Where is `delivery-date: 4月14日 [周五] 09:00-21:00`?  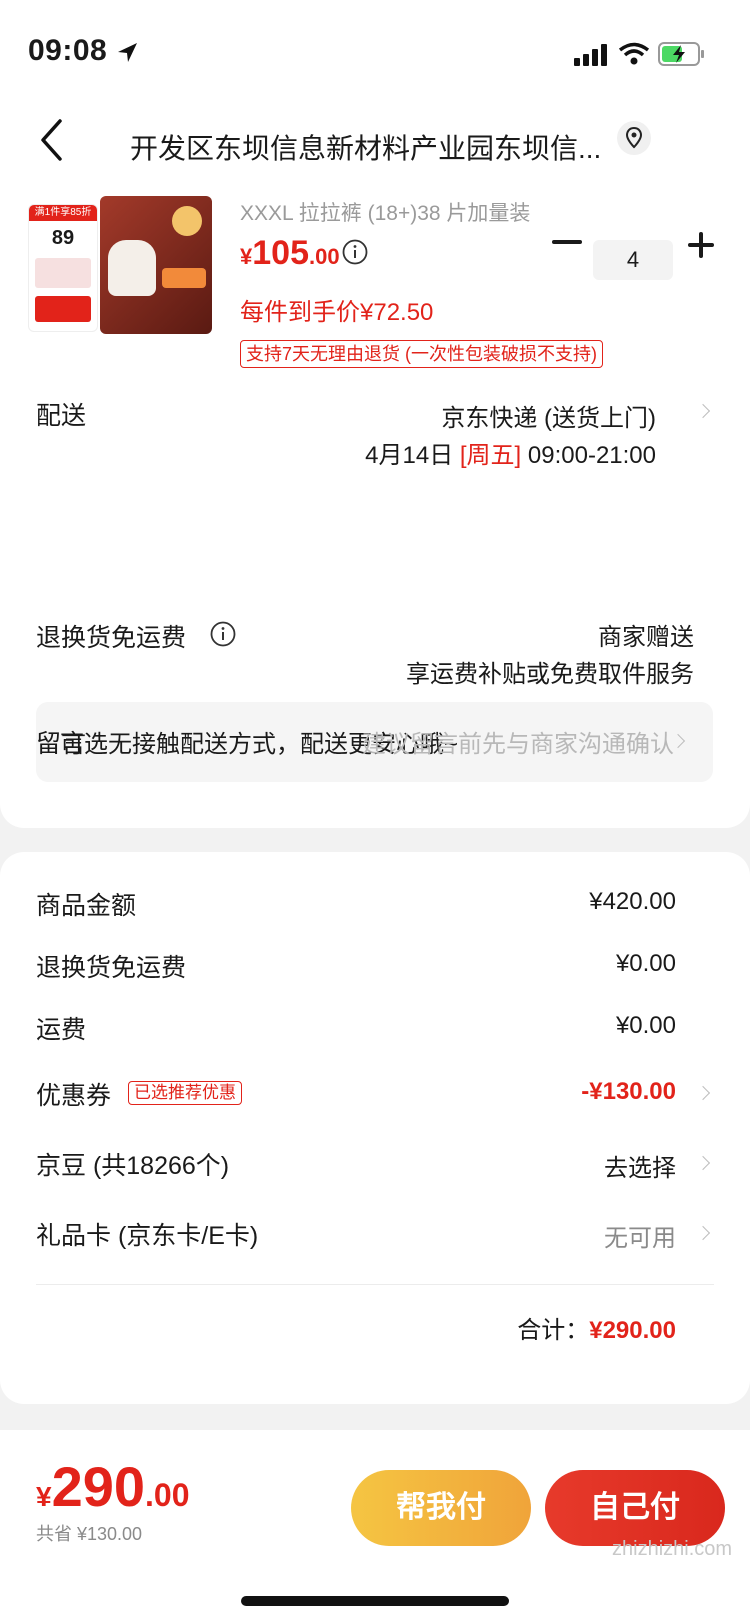
delivery-date: 4月14日 [周五] 09:00-21:00 is located at coordinates (510, 452).